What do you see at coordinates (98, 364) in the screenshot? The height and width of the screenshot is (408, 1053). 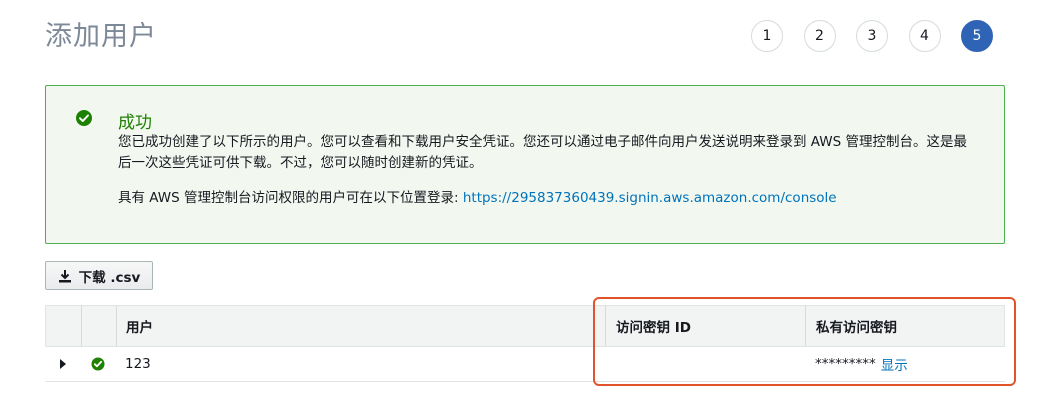 I see `user-status-check-icon` at bounding box center [98, 364].